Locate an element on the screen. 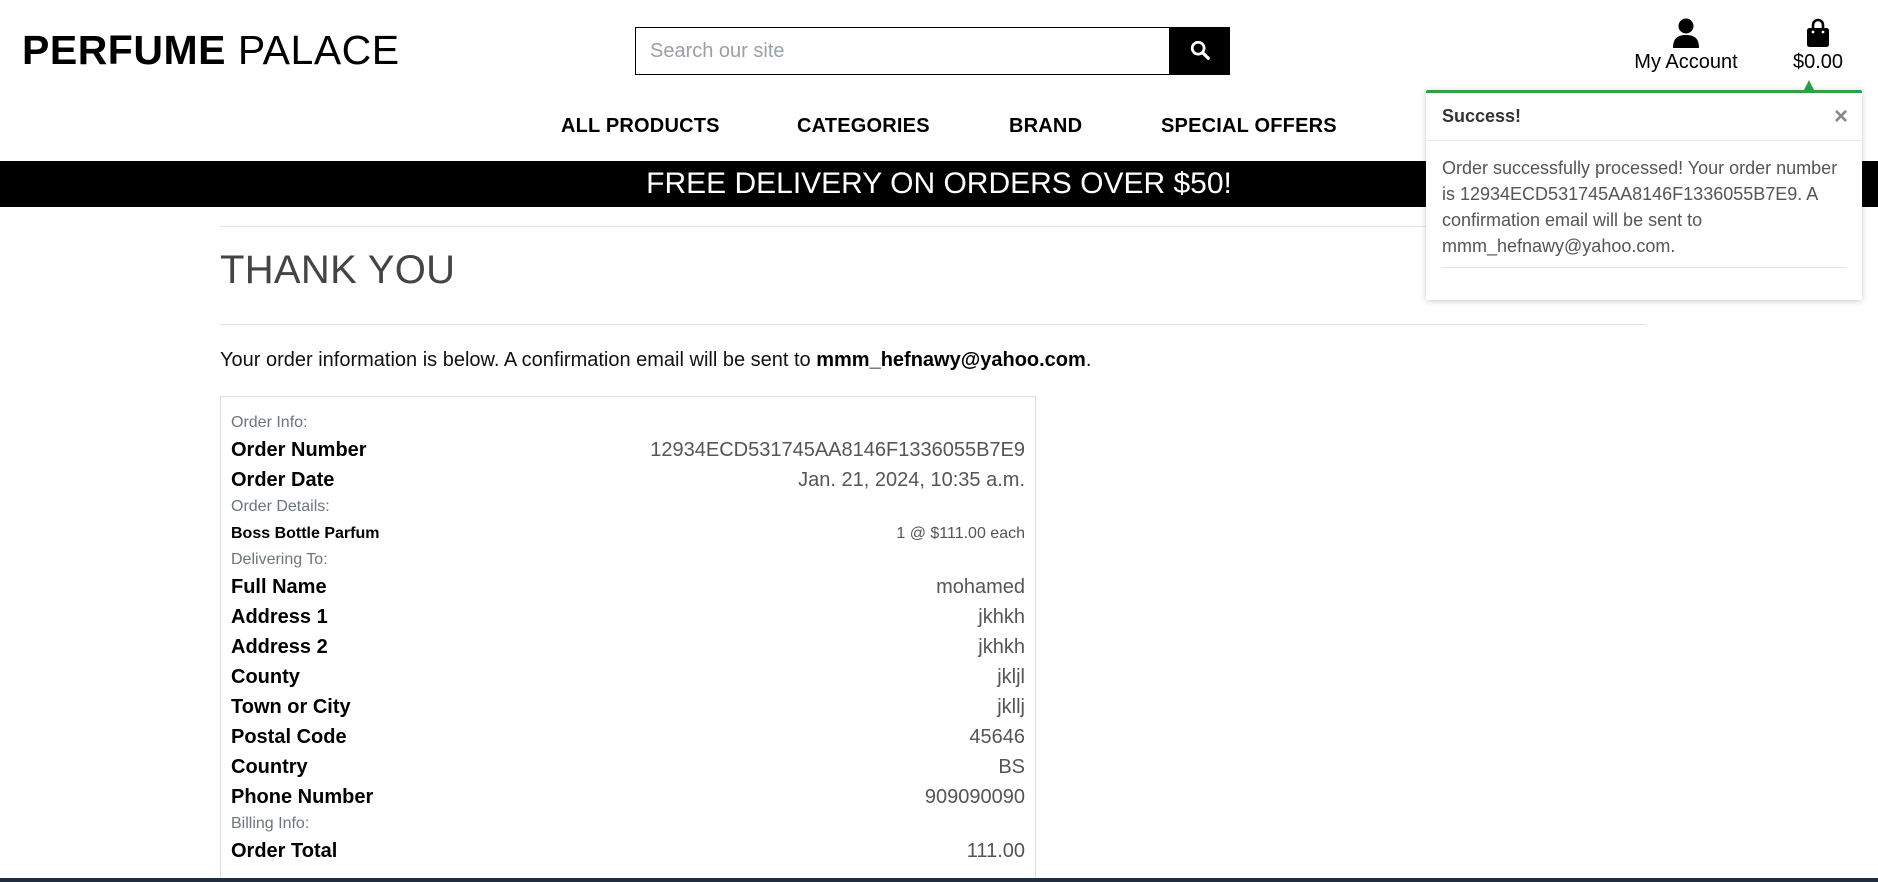 The height and width of the screenshot is (882, 1878). search-button is located at coordinates (1199, 51).